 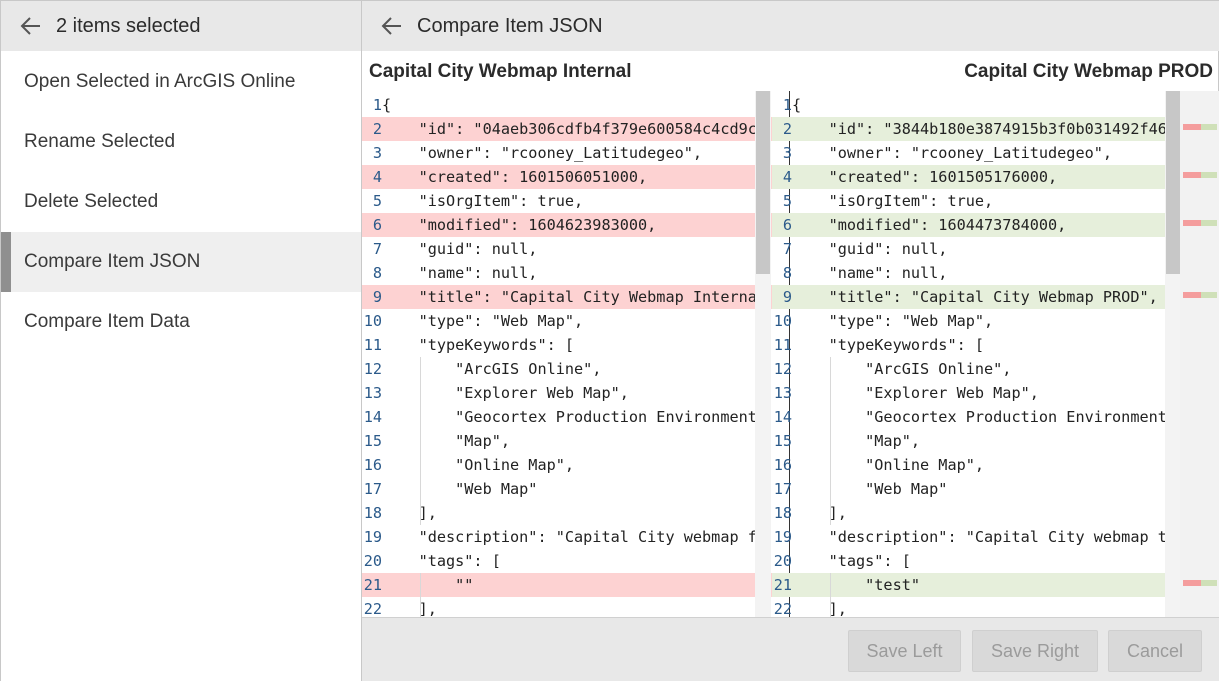 What do you see at coordinates (976, 585) in the screenshot?
I see `right-code-line: 21 "test"` at bounding box center [976, 585].